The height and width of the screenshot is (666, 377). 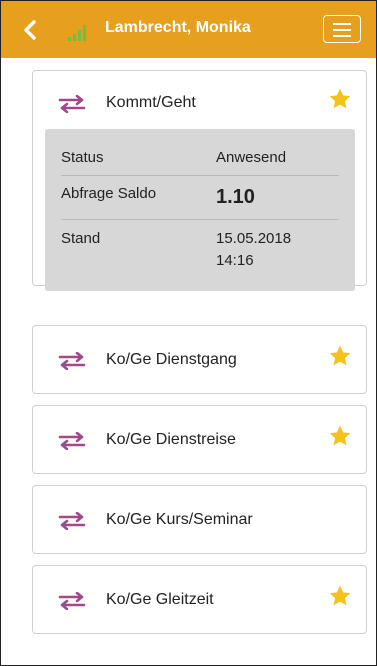 What do you see at coordinates (171, 359) in the screenshot?
I see `booking-label: Ko/Ge Dienstgang` at bounding box center [171, 359].